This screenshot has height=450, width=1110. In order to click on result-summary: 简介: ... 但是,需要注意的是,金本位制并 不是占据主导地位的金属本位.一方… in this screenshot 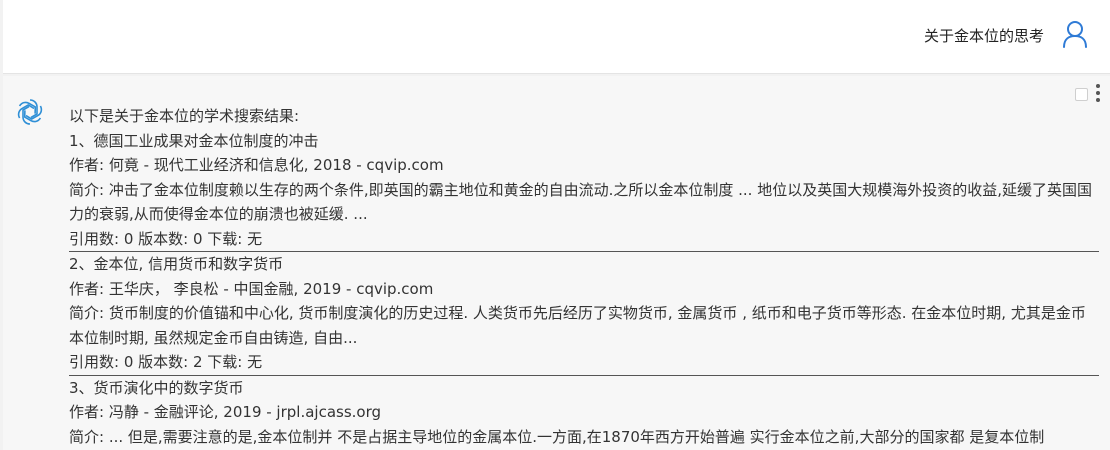, I will do `click(557, 436)`.